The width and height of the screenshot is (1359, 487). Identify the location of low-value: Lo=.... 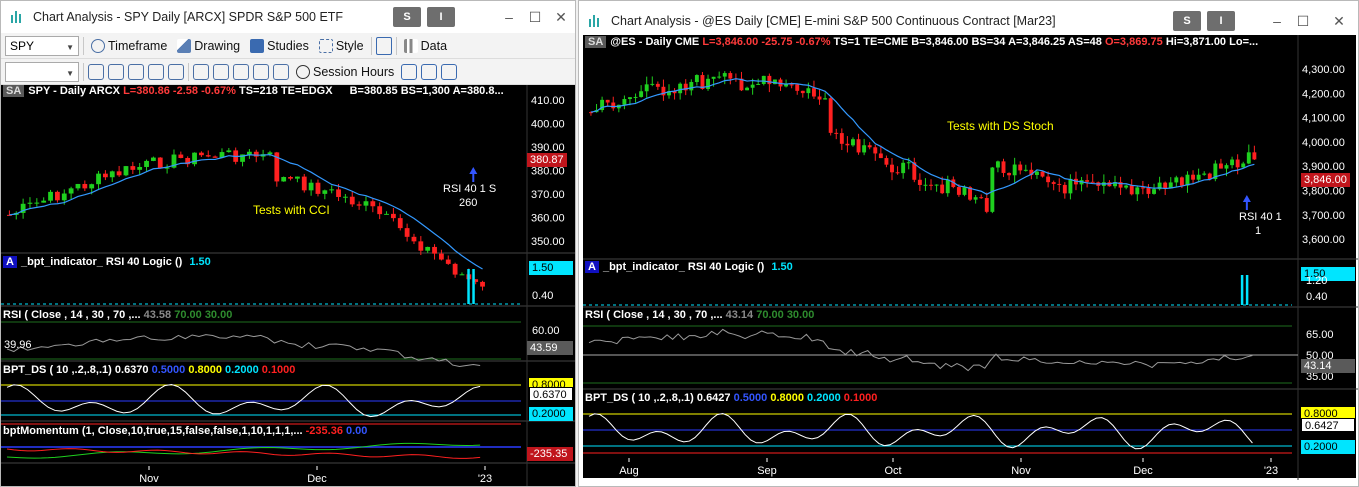
(1244, 42).